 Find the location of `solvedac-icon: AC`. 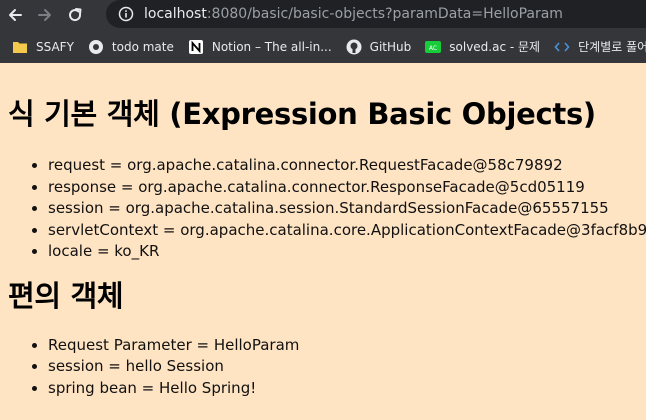

solvedac-icon: AC is located at coordinates (433, 47).